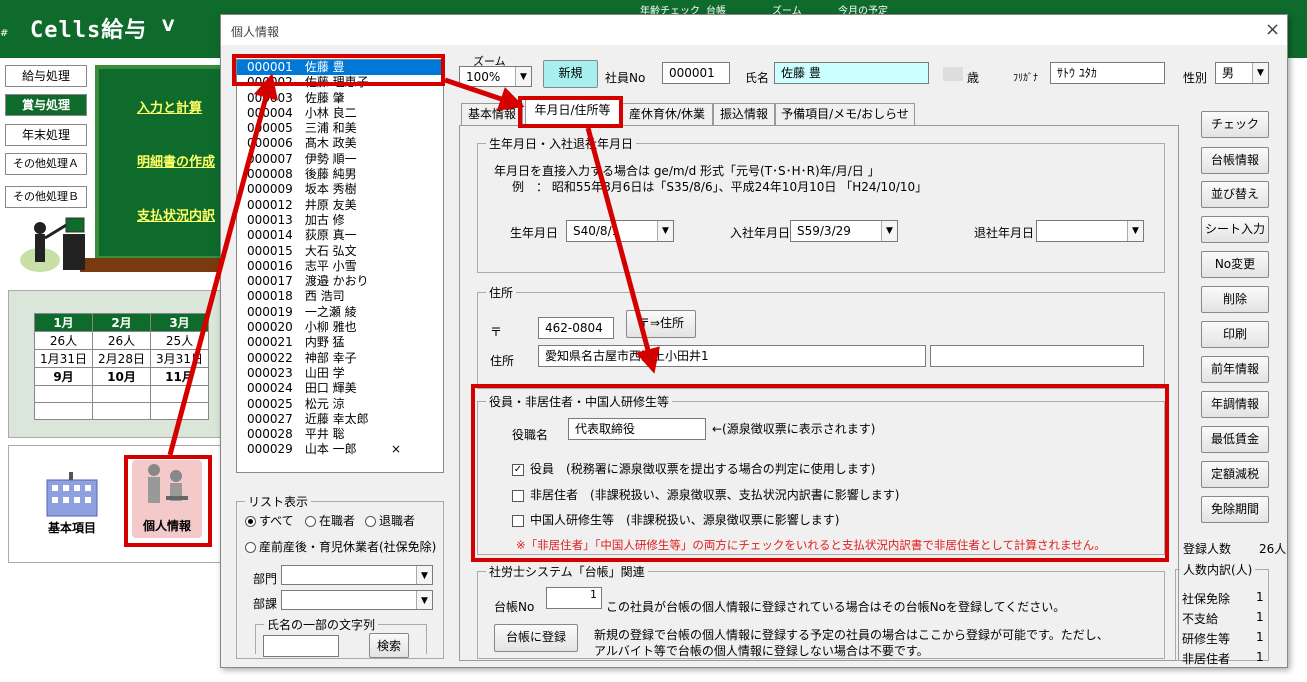 Image resolution: width=1307 pixels, height=682 pixels. What do you see at coordinates (222, 264) in the screenshot?
I see `arrow-icon-to-list` at bounding box center [222, 264].